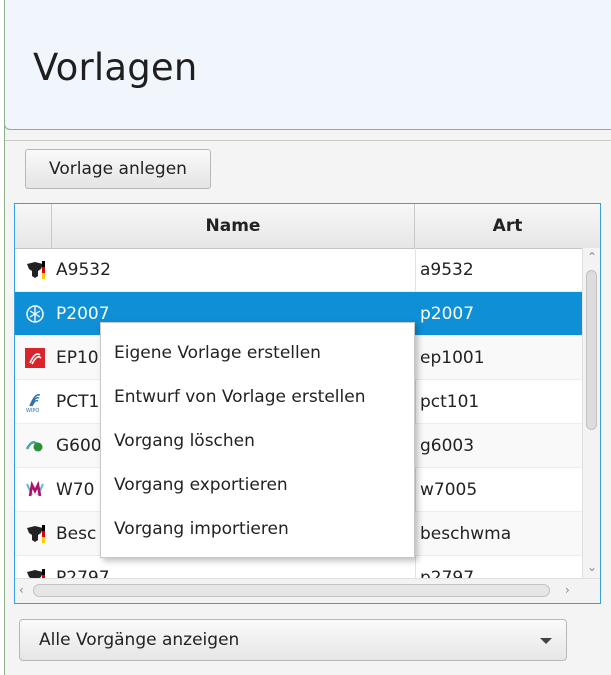 Image resolution: width=611 pixels, height=675 pixels. What do you see at coordinates (184, 441) in the screenshot?
I see `menu-item-delete: Vorgang löschen` at bounding box center [184, 441].